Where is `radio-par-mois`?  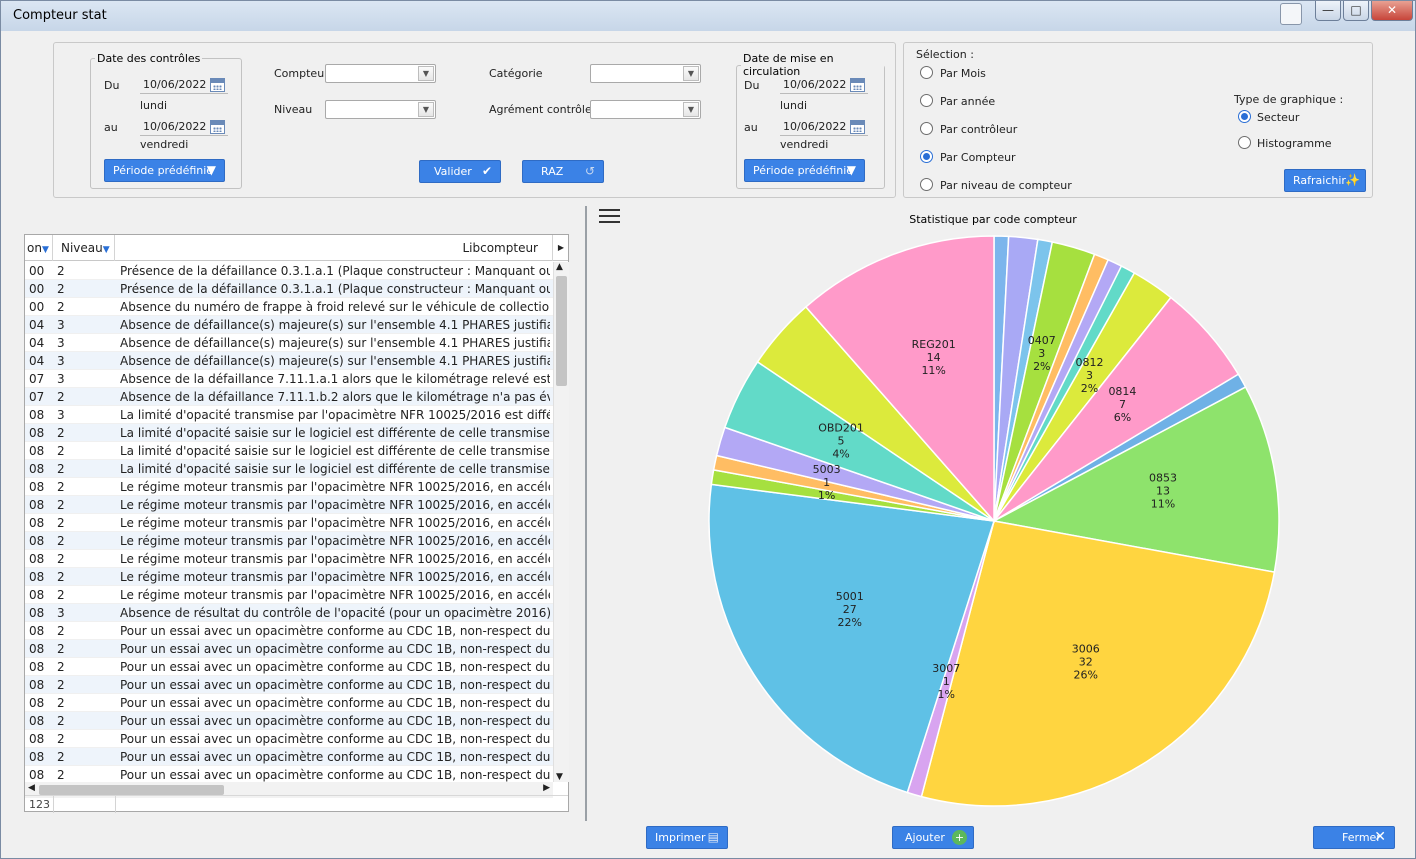
radio-par-mois is located at coordinates (926, 72).